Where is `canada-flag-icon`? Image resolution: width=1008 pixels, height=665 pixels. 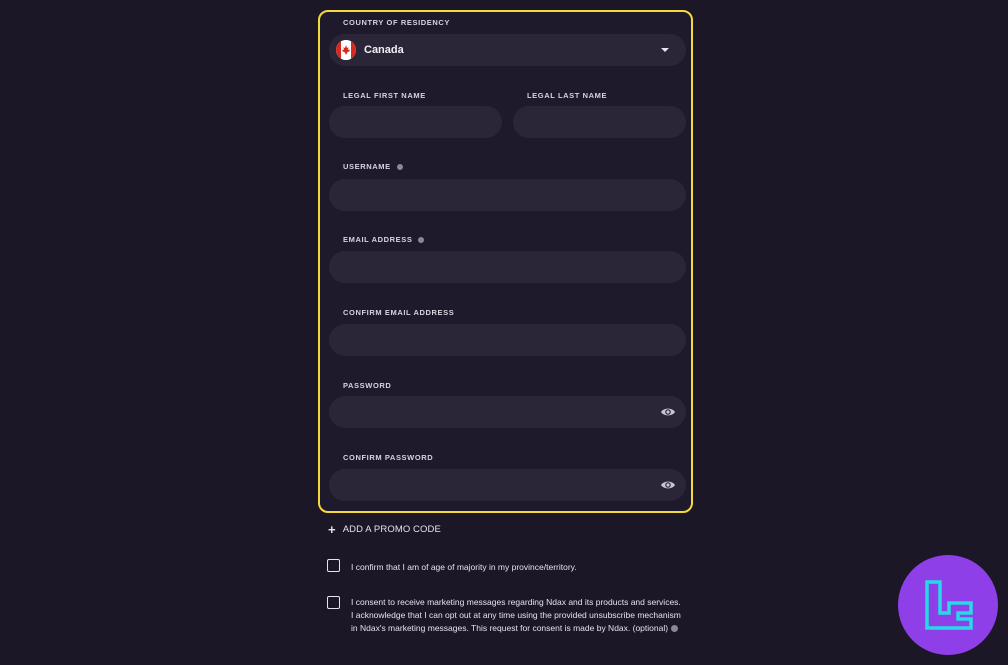 canada-flag-icon is located at coordinates (346, 50).